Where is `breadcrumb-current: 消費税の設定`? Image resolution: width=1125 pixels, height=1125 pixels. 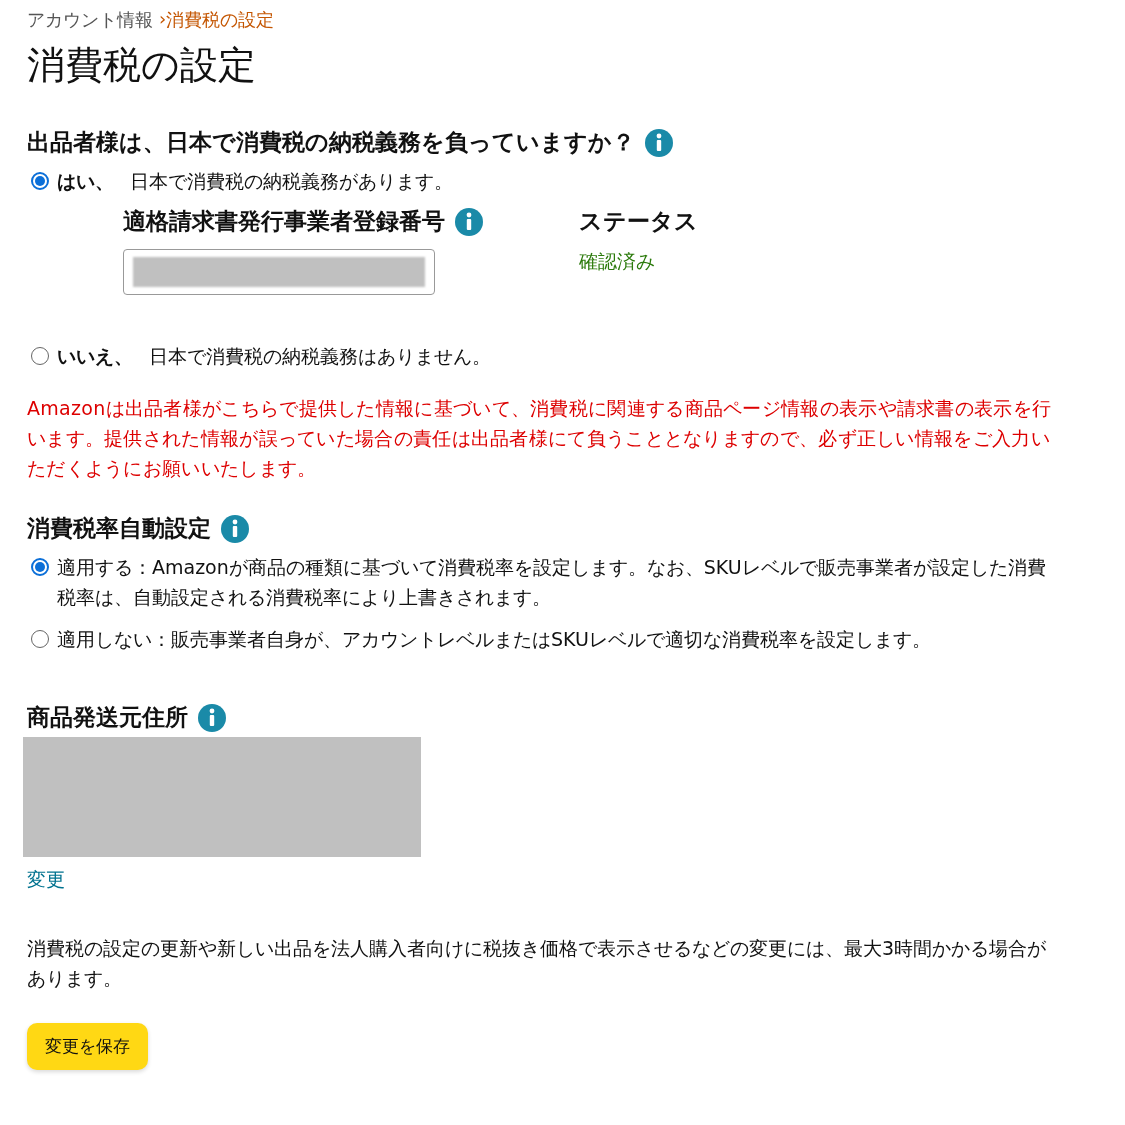 breadcrumb-current: 消費税の設定 is located at coordinates (220, 20).